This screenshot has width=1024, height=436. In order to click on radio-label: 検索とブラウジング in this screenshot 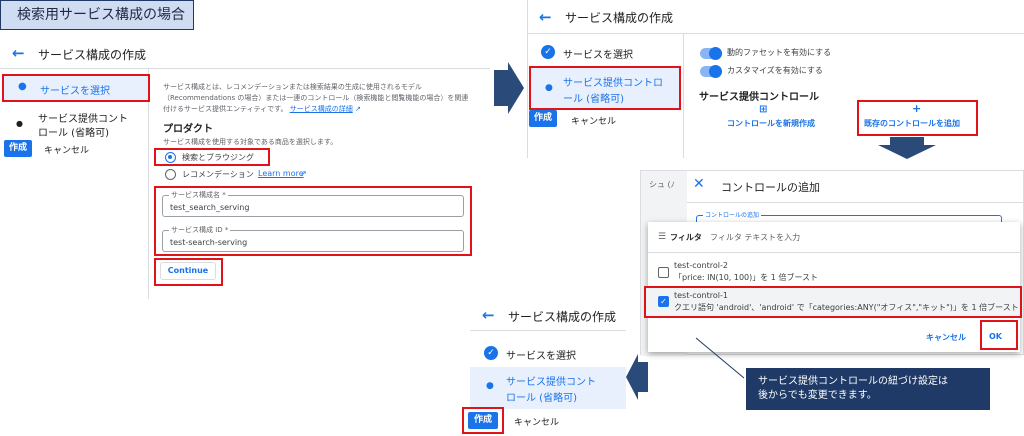, I will do `click(218, 157)`.